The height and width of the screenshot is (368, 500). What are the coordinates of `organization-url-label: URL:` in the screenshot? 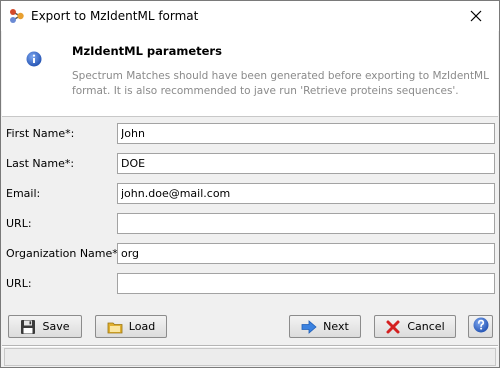 It's located at (19, 283).